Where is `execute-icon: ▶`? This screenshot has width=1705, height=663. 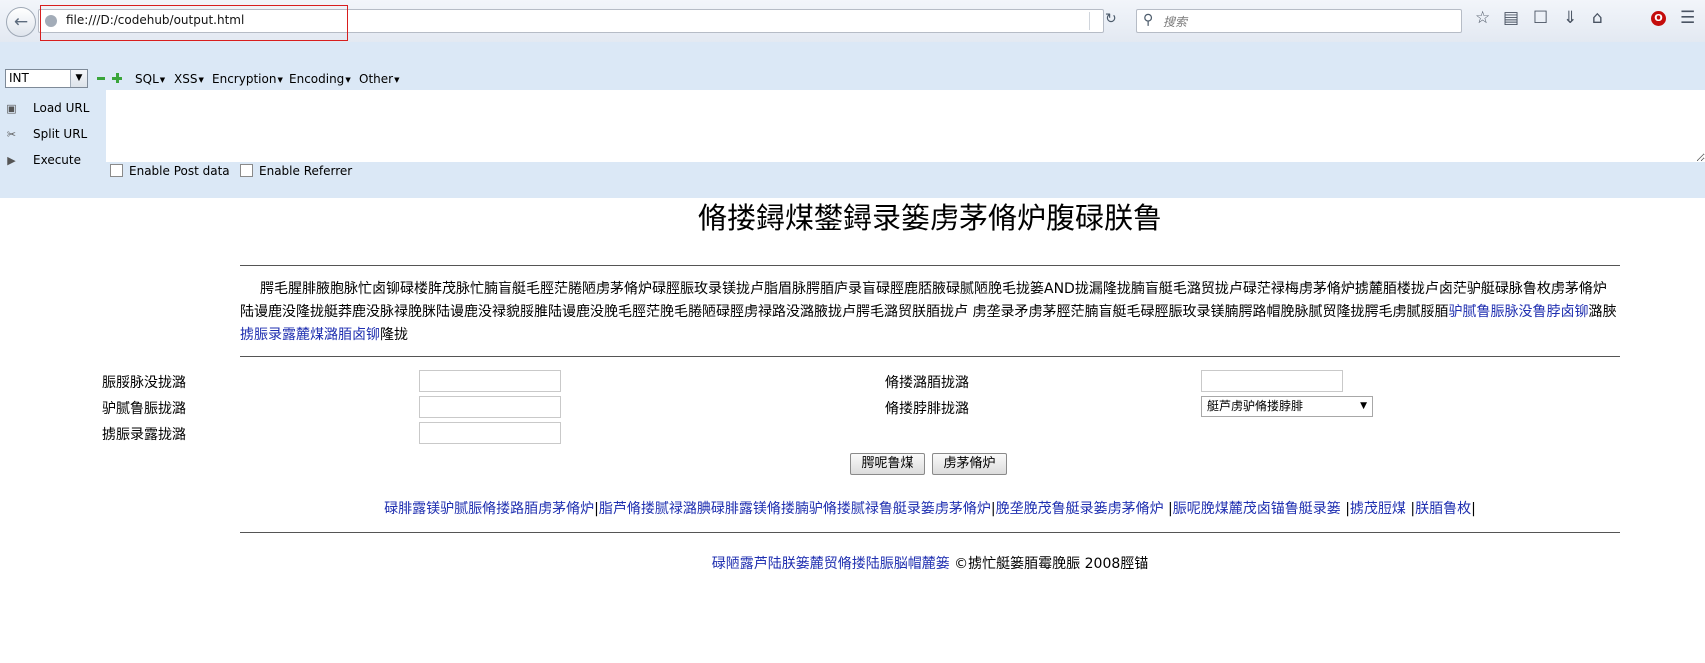
execute-icon: ▶ is located at coordinates (11, 160).